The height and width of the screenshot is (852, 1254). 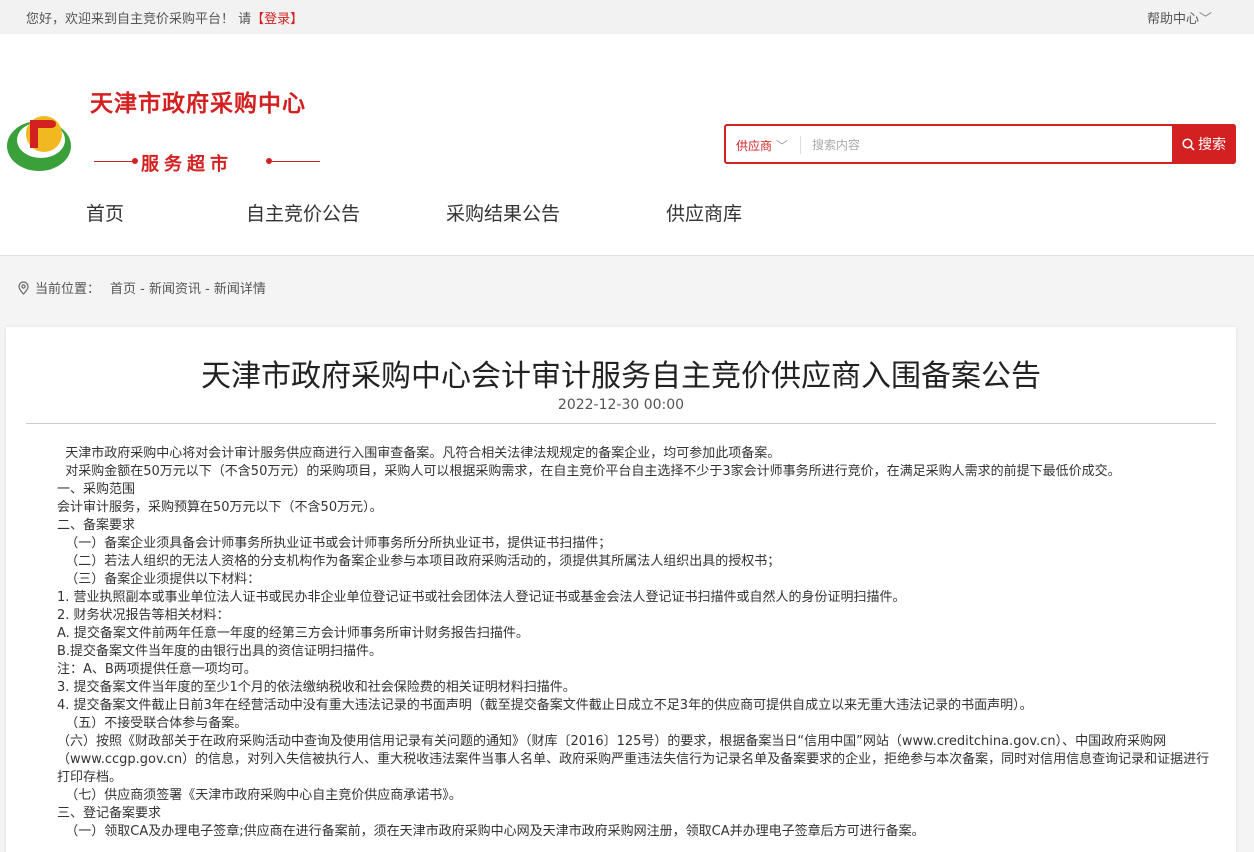 What do you see at coordinates (187, 164) in the screenshot?
I see `brand-subtitle-text: 服务超市` at bounding box center [187, 164].